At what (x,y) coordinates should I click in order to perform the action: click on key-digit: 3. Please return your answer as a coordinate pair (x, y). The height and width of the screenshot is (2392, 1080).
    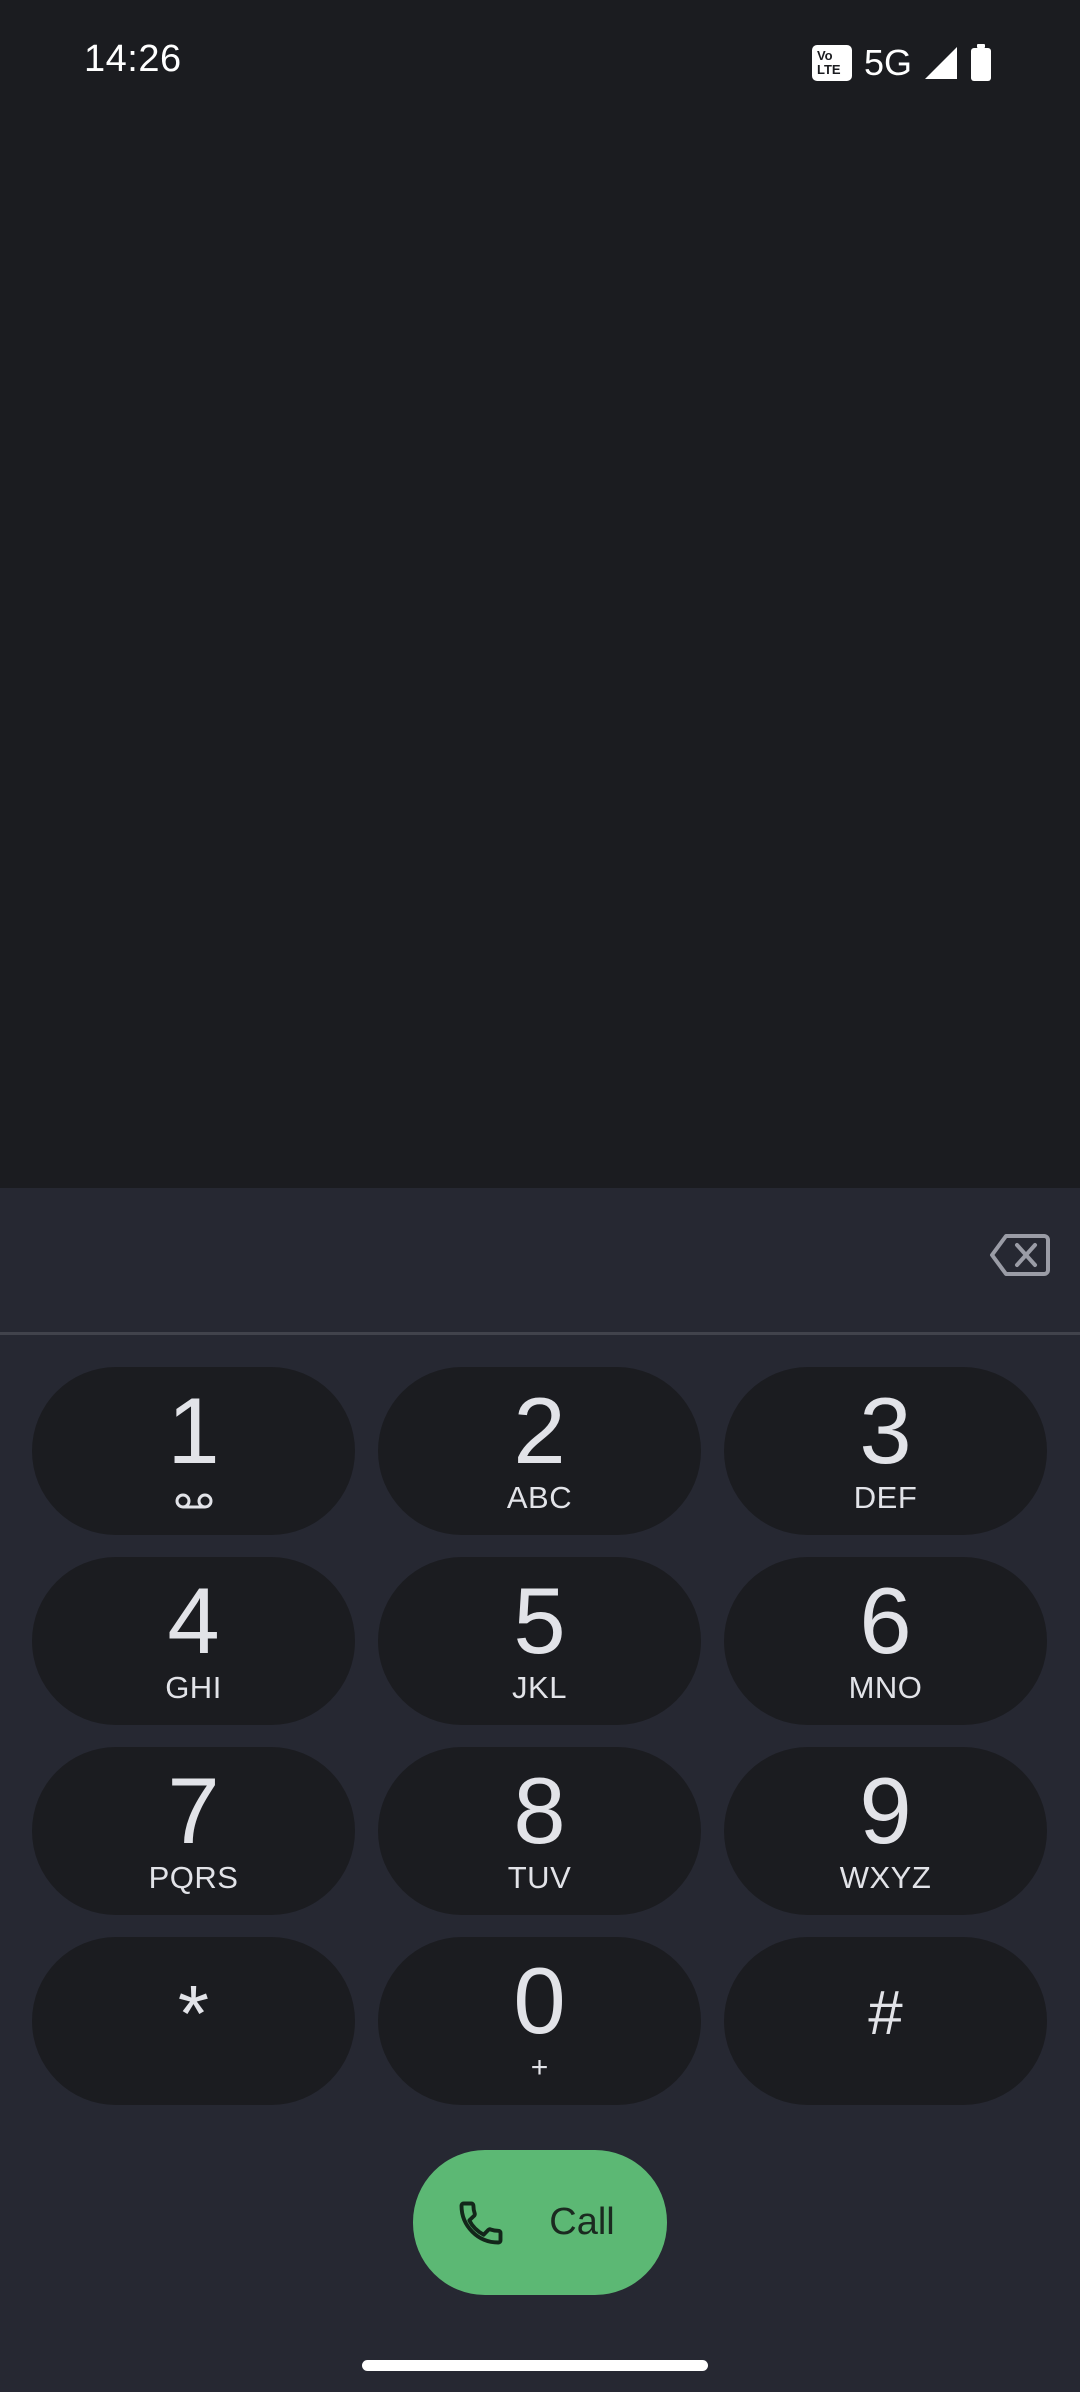
    Looking at the image, I should click on (885, 1430).